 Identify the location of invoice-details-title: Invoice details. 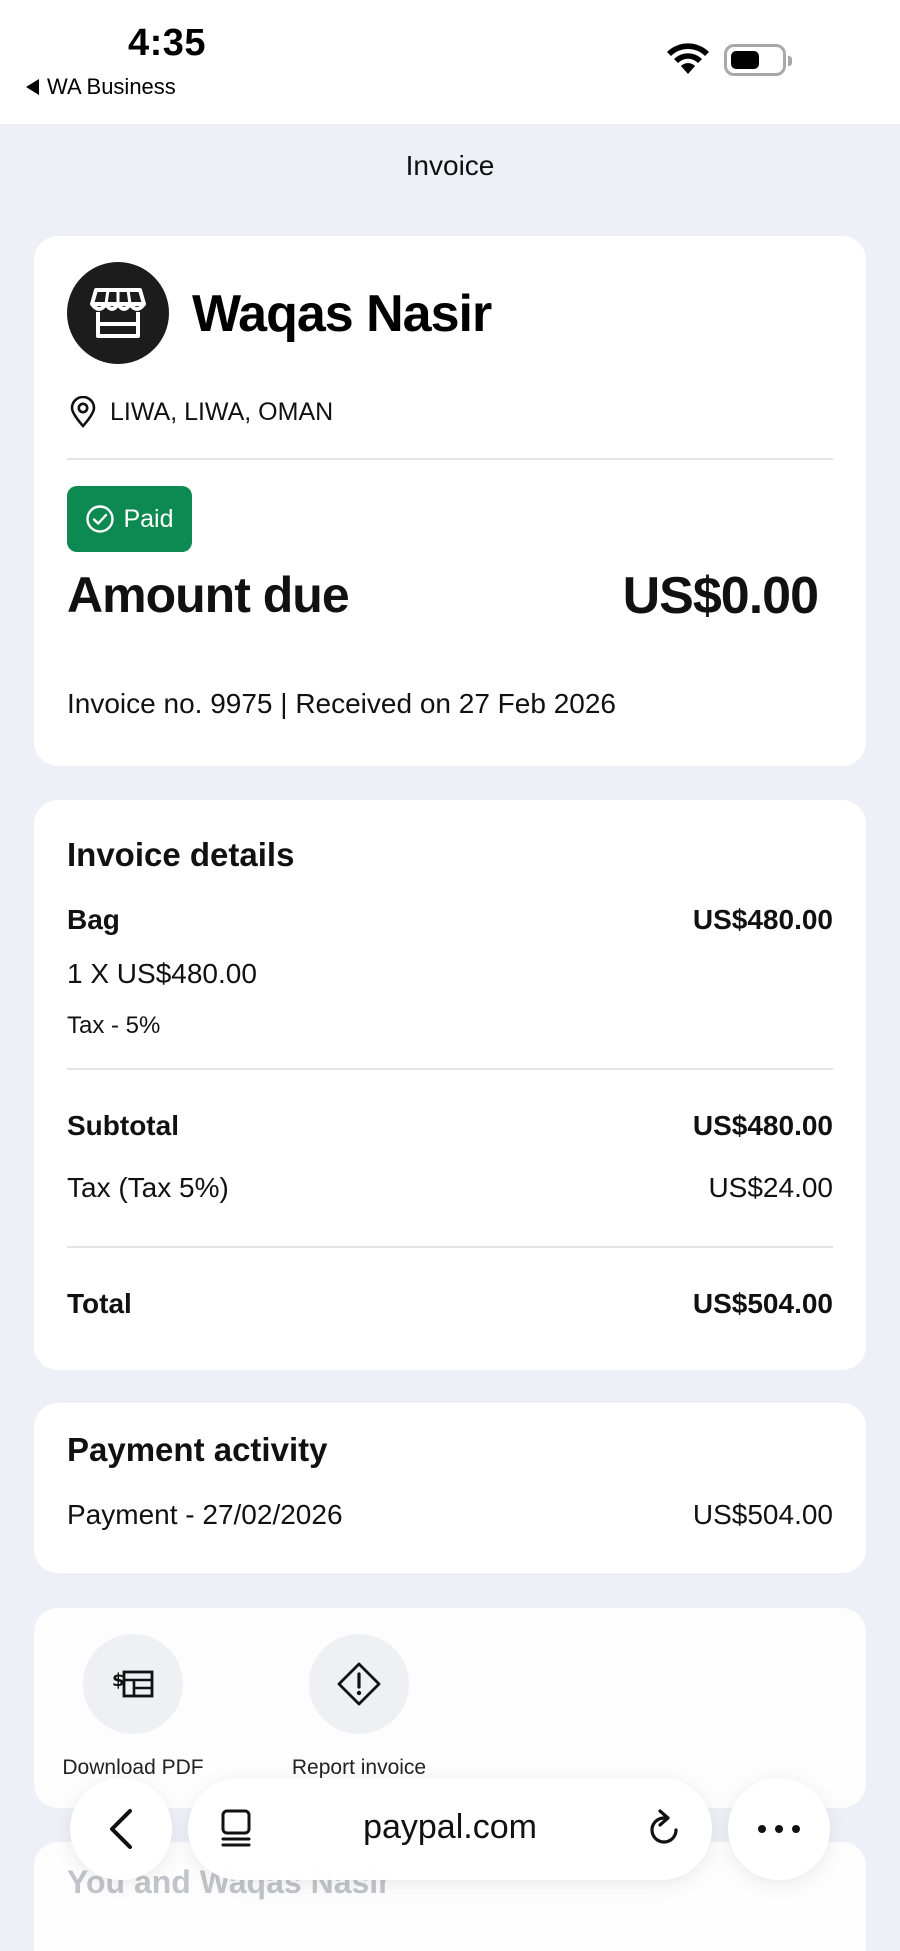
(181, 854).